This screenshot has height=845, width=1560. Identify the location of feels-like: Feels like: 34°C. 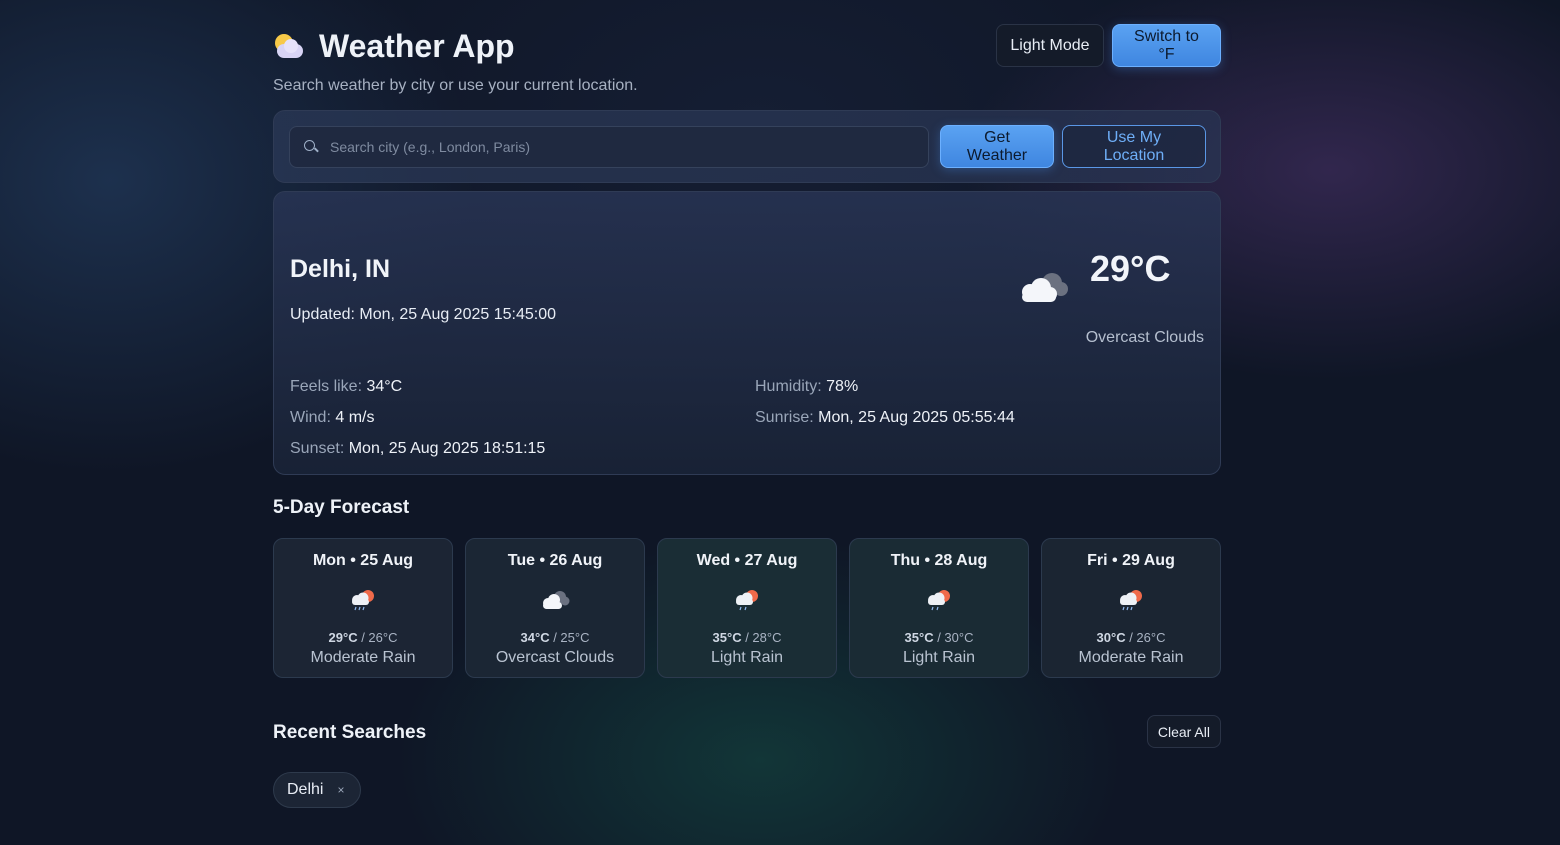
(346, 387).